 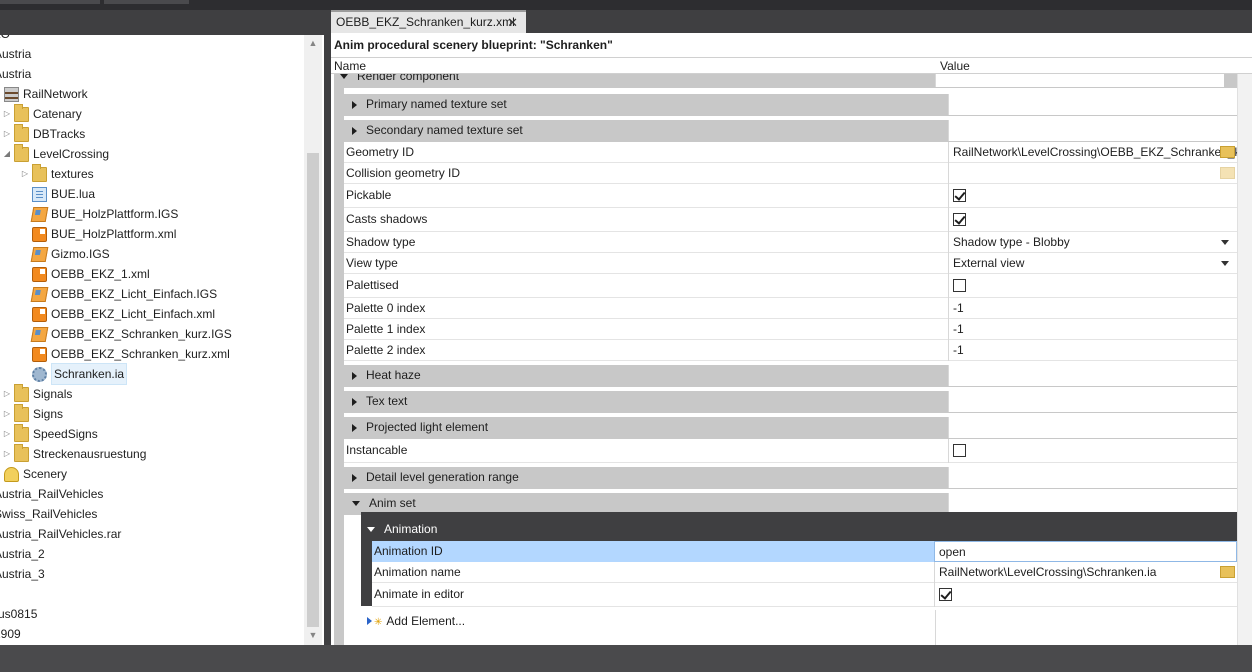 I want to click on animation-id-input: open, so click(x=1085, y=551).